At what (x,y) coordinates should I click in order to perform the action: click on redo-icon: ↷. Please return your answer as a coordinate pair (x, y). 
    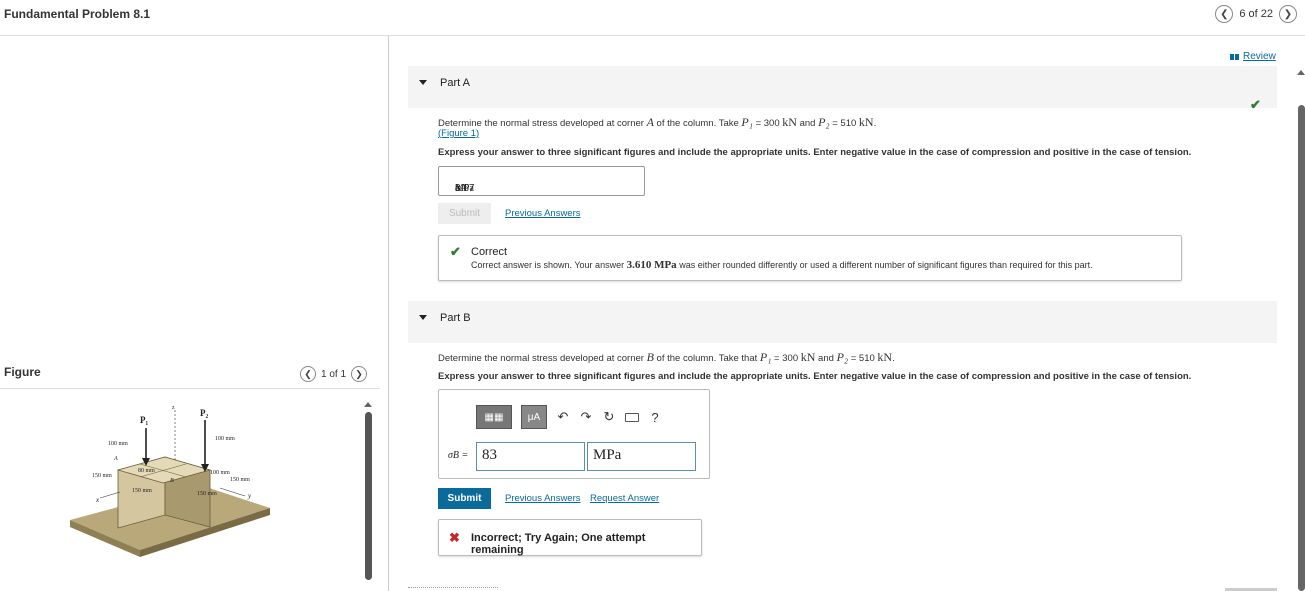
    Looking at the image, I should click on (586, 417).